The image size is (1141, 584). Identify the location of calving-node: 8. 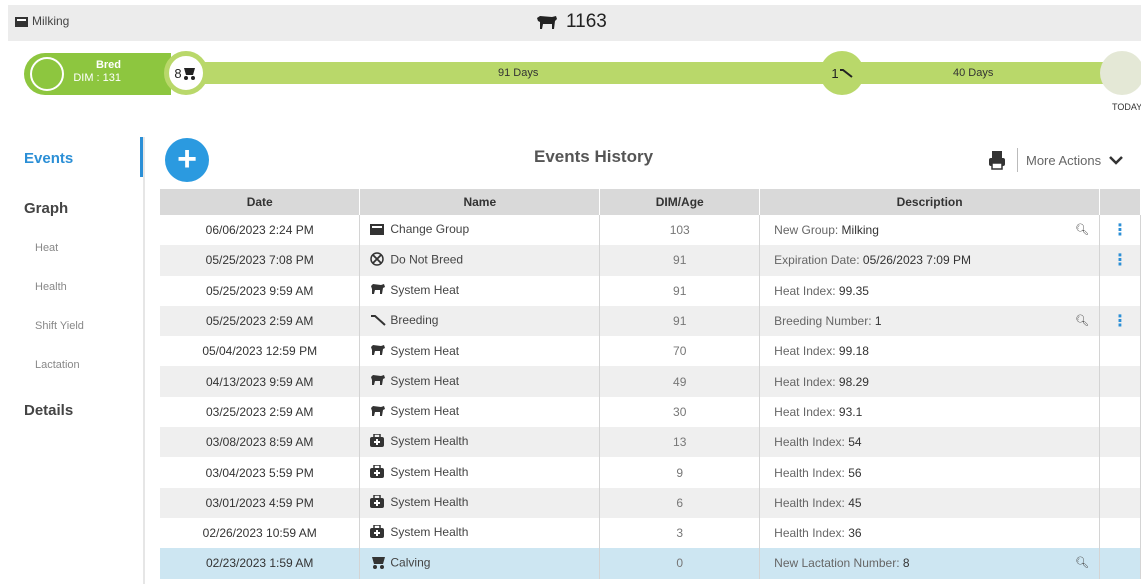
(186, 73).